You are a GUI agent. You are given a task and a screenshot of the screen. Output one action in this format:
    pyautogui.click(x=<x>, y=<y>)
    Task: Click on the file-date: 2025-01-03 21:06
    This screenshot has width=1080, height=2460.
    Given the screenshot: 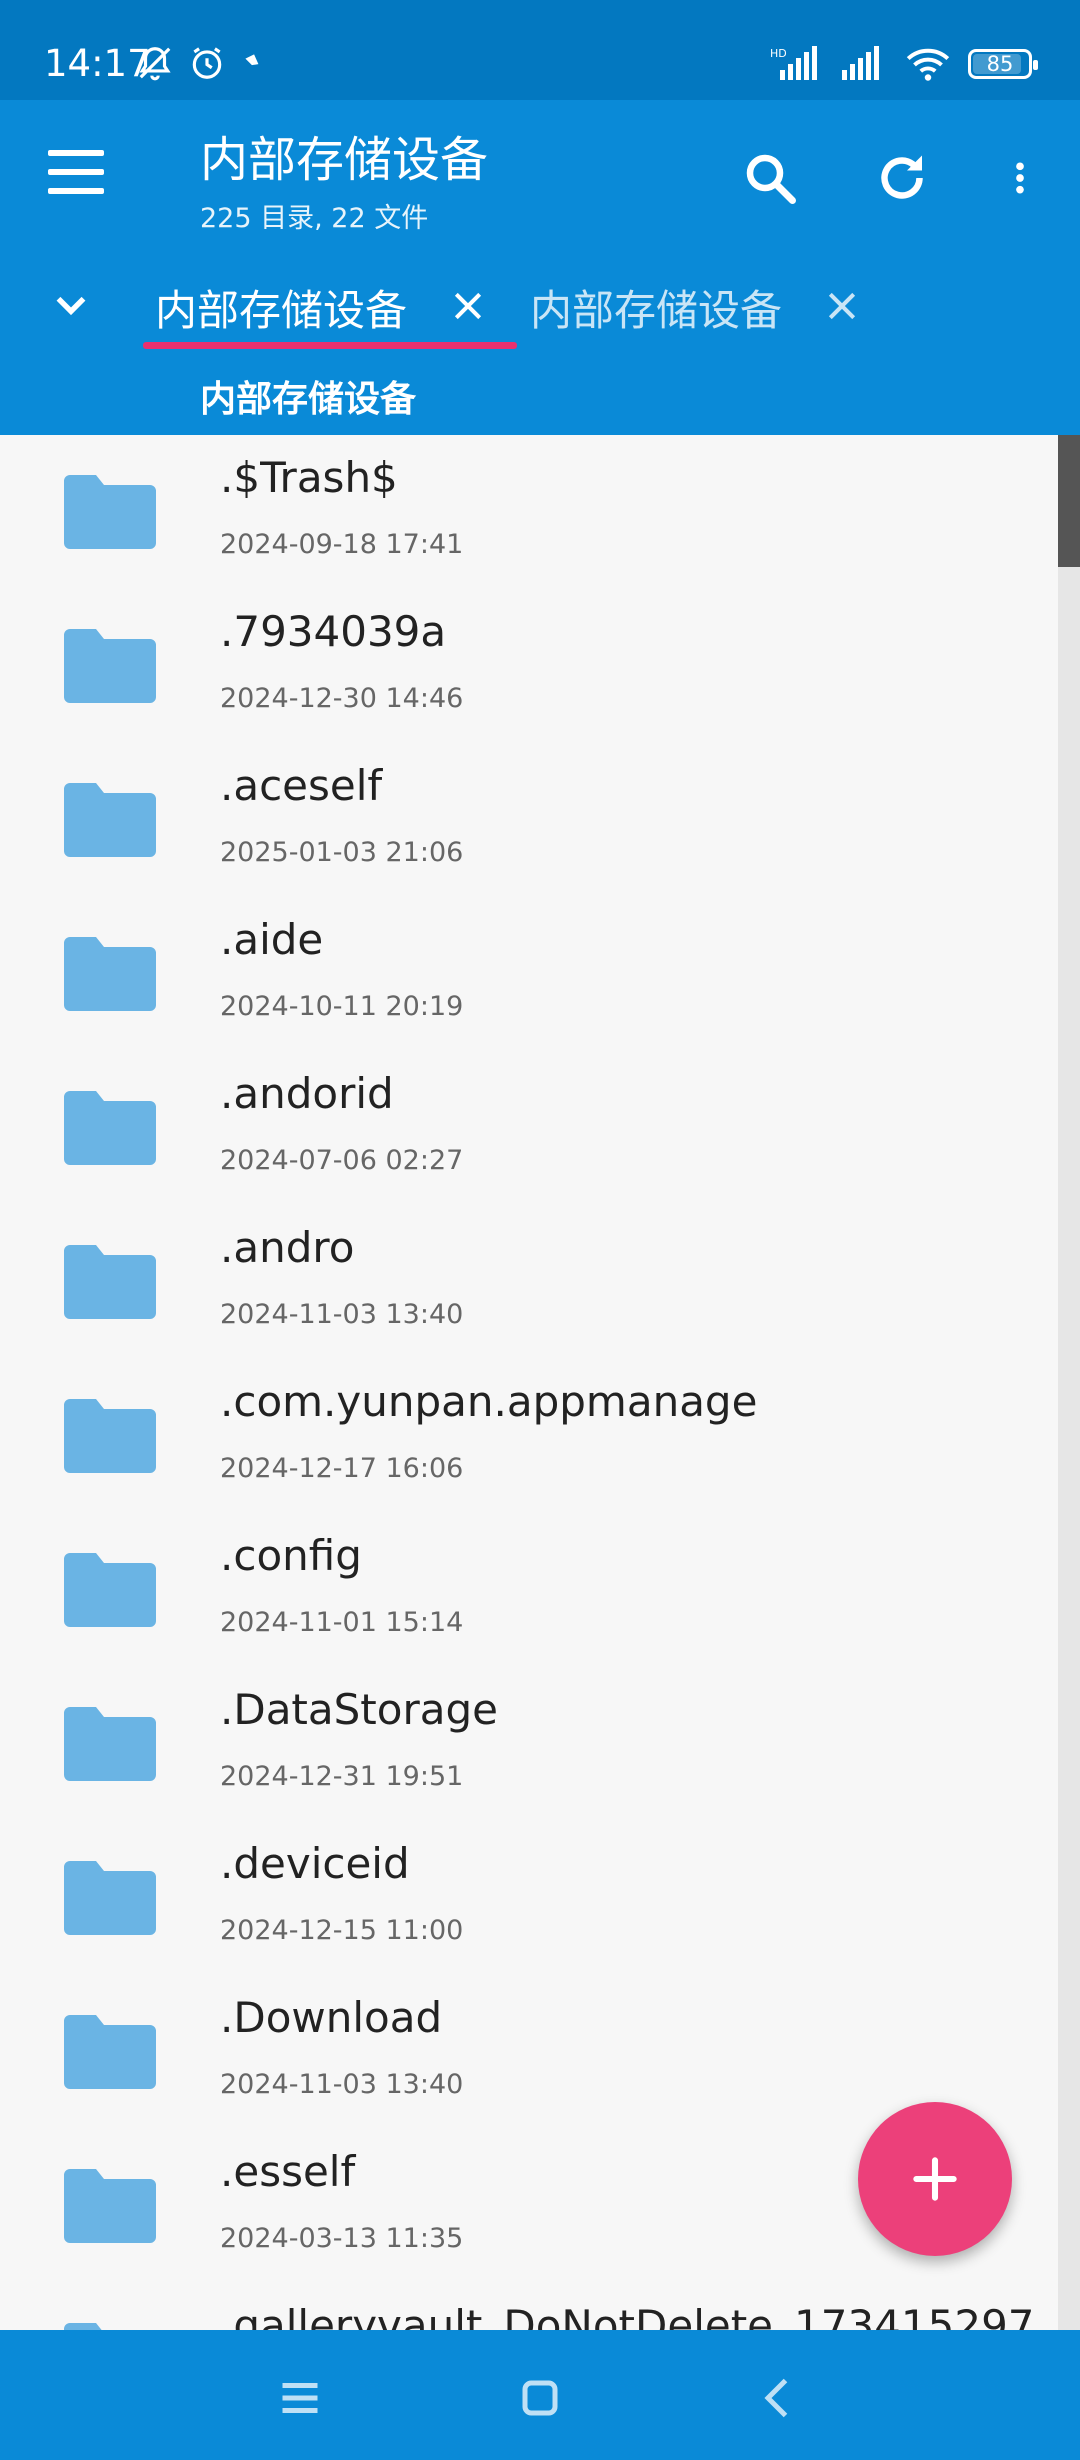 What is the action you would take?
    pyautogui.click(x=342, y=852)
    